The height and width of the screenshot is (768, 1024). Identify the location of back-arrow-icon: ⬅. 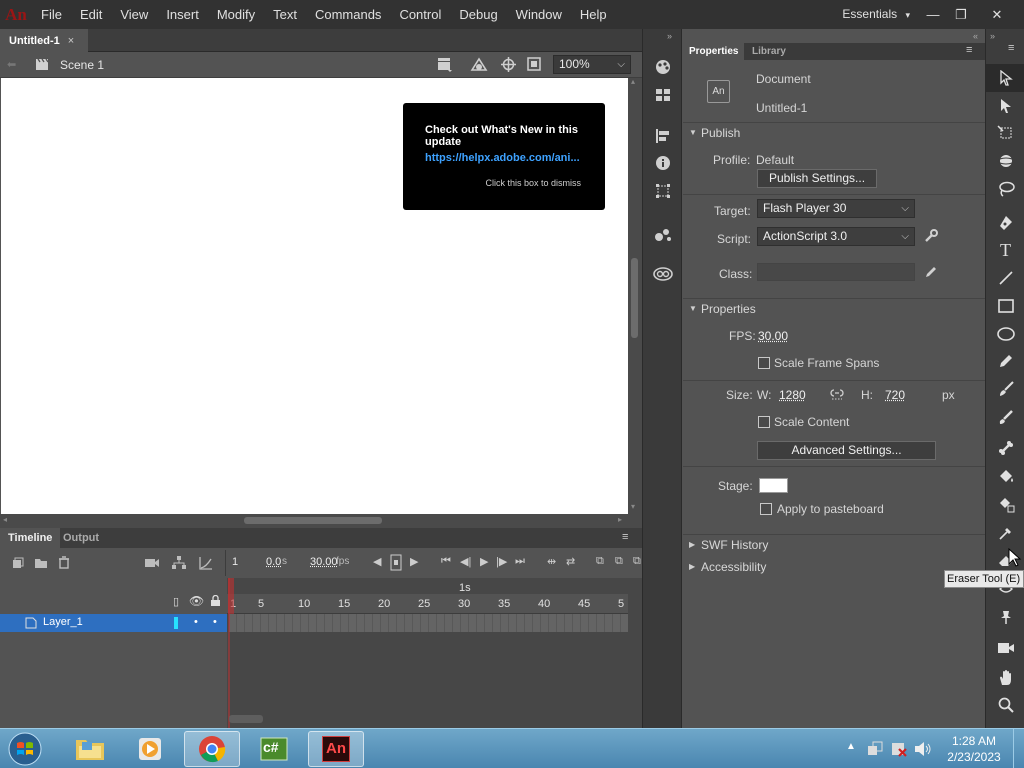
(11, 64).